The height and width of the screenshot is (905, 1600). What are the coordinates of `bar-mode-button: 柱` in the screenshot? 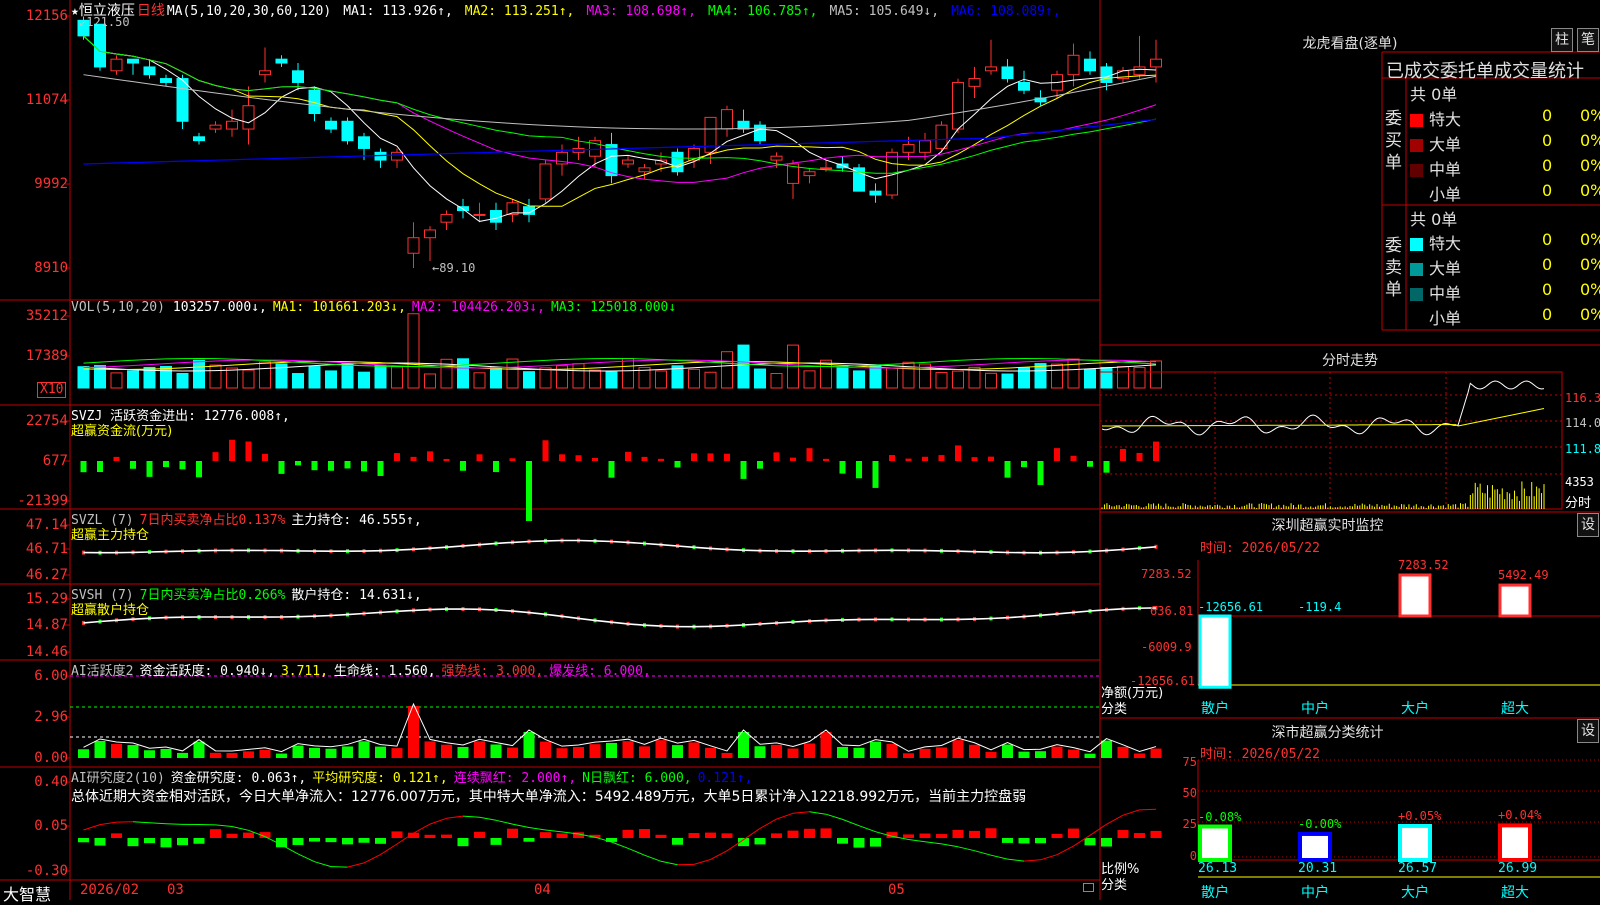 It's located at (1562, 40).